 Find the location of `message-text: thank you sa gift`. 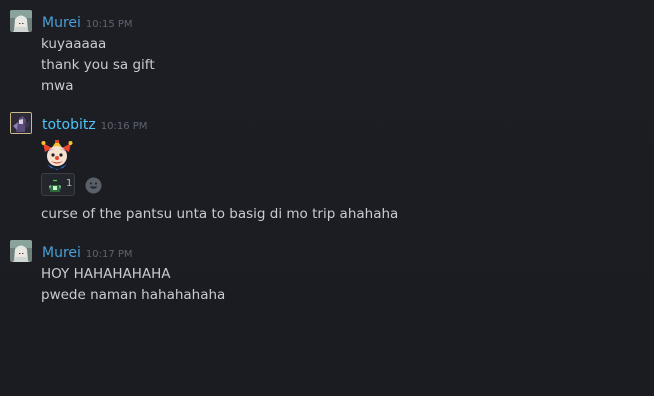

message-text: thank you sa gift is located at coordinates (98, 65).